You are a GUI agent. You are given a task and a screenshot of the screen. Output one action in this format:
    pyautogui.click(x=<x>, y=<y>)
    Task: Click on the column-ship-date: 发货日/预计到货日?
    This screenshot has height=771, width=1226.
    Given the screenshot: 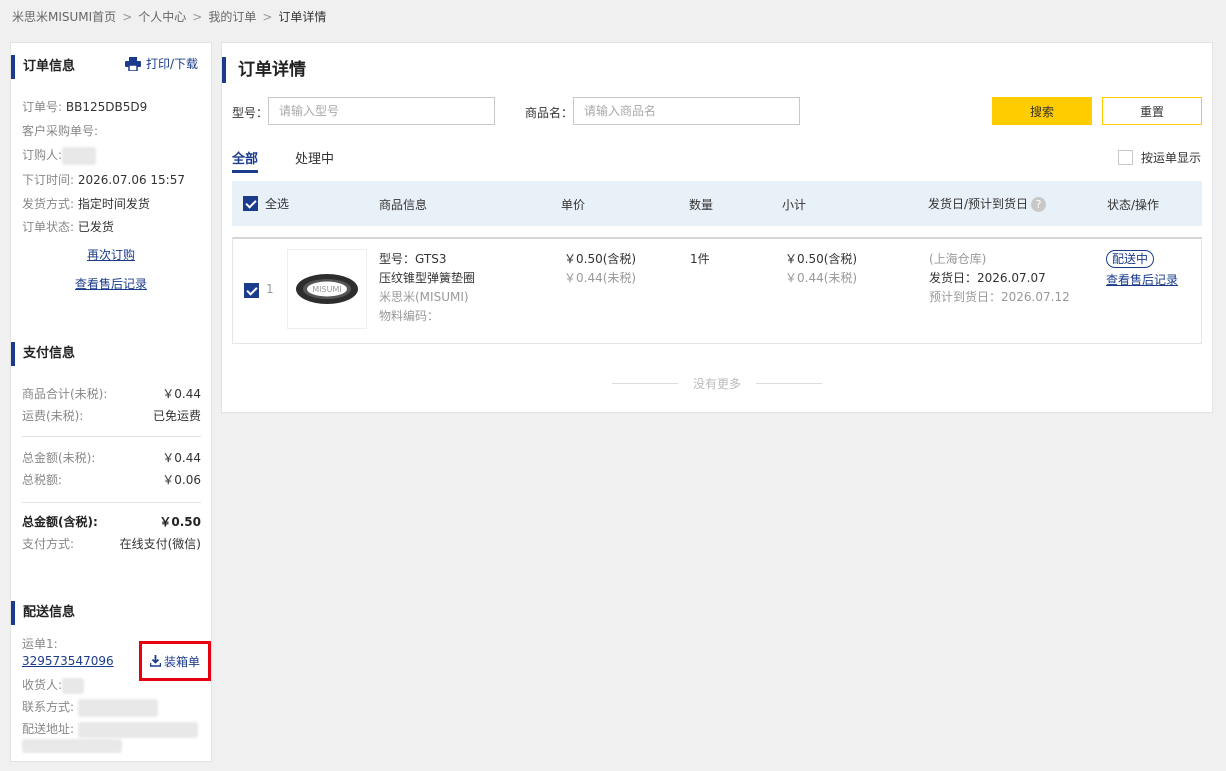 What is the action you would take?
    pyautogui.click(x=987, y=203)
    